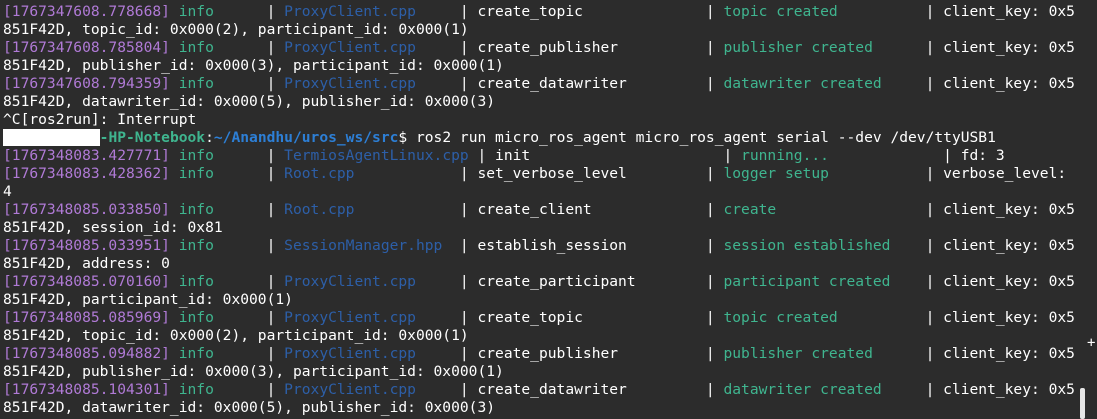 The image size is (1097, 419). Describe the element at coordinates (550, 300) in the screenshot. I see `log-continuation: 851F42D, participant_id: 0x000(1)` at that location.